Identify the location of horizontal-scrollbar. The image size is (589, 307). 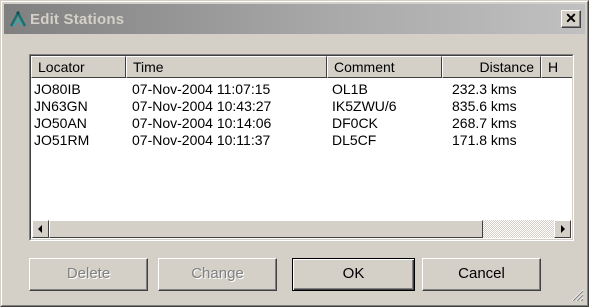
(301, 229).